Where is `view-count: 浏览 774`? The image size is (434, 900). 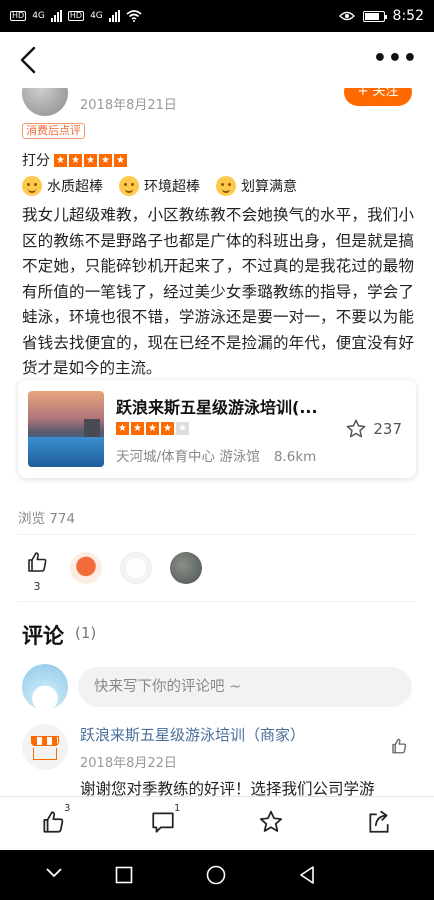 view-count: 浏览 774 is located at coordinates (47, 519).